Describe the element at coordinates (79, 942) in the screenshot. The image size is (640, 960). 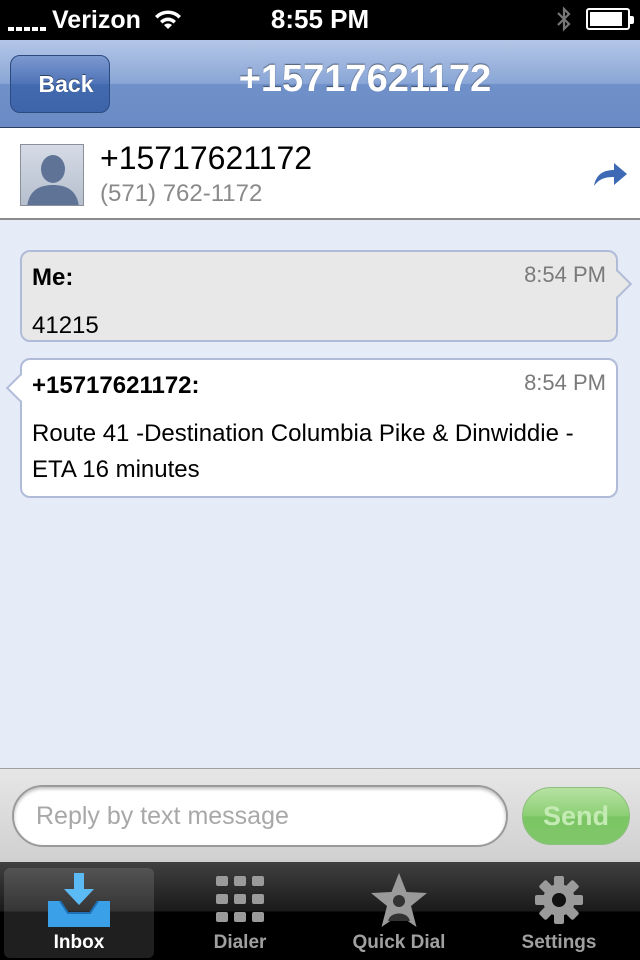
I see `tab-label: Inbox` at that location.